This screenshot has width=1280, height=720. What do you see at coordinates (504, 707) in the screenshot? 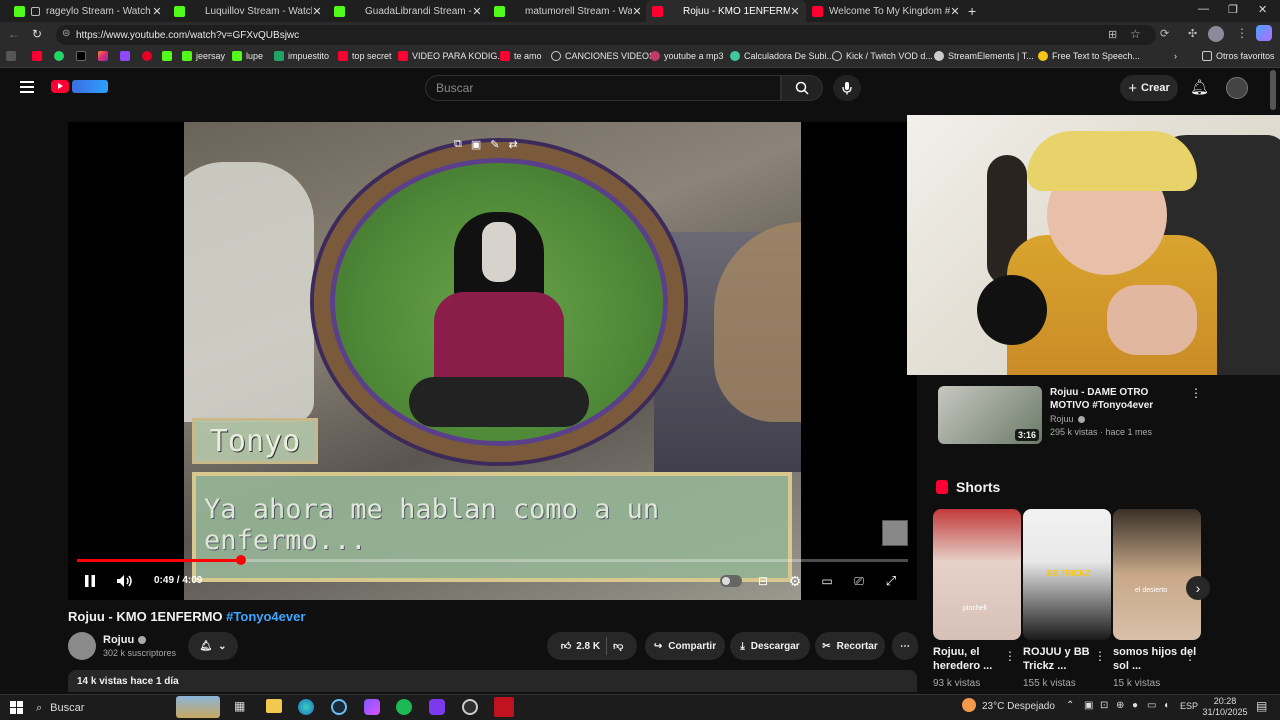
I see `video-editor-icon` at bounding box center [504, 707].